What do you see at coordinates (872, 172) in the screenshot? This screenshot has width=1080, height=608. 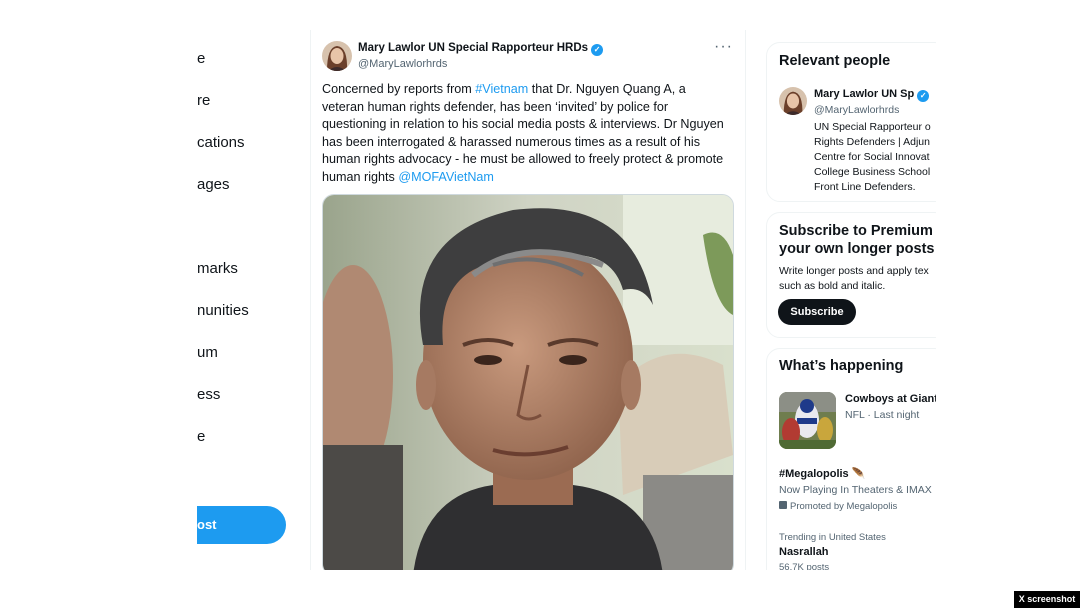 I see `bio-line: College Business School` at bounding box center [872, 172].